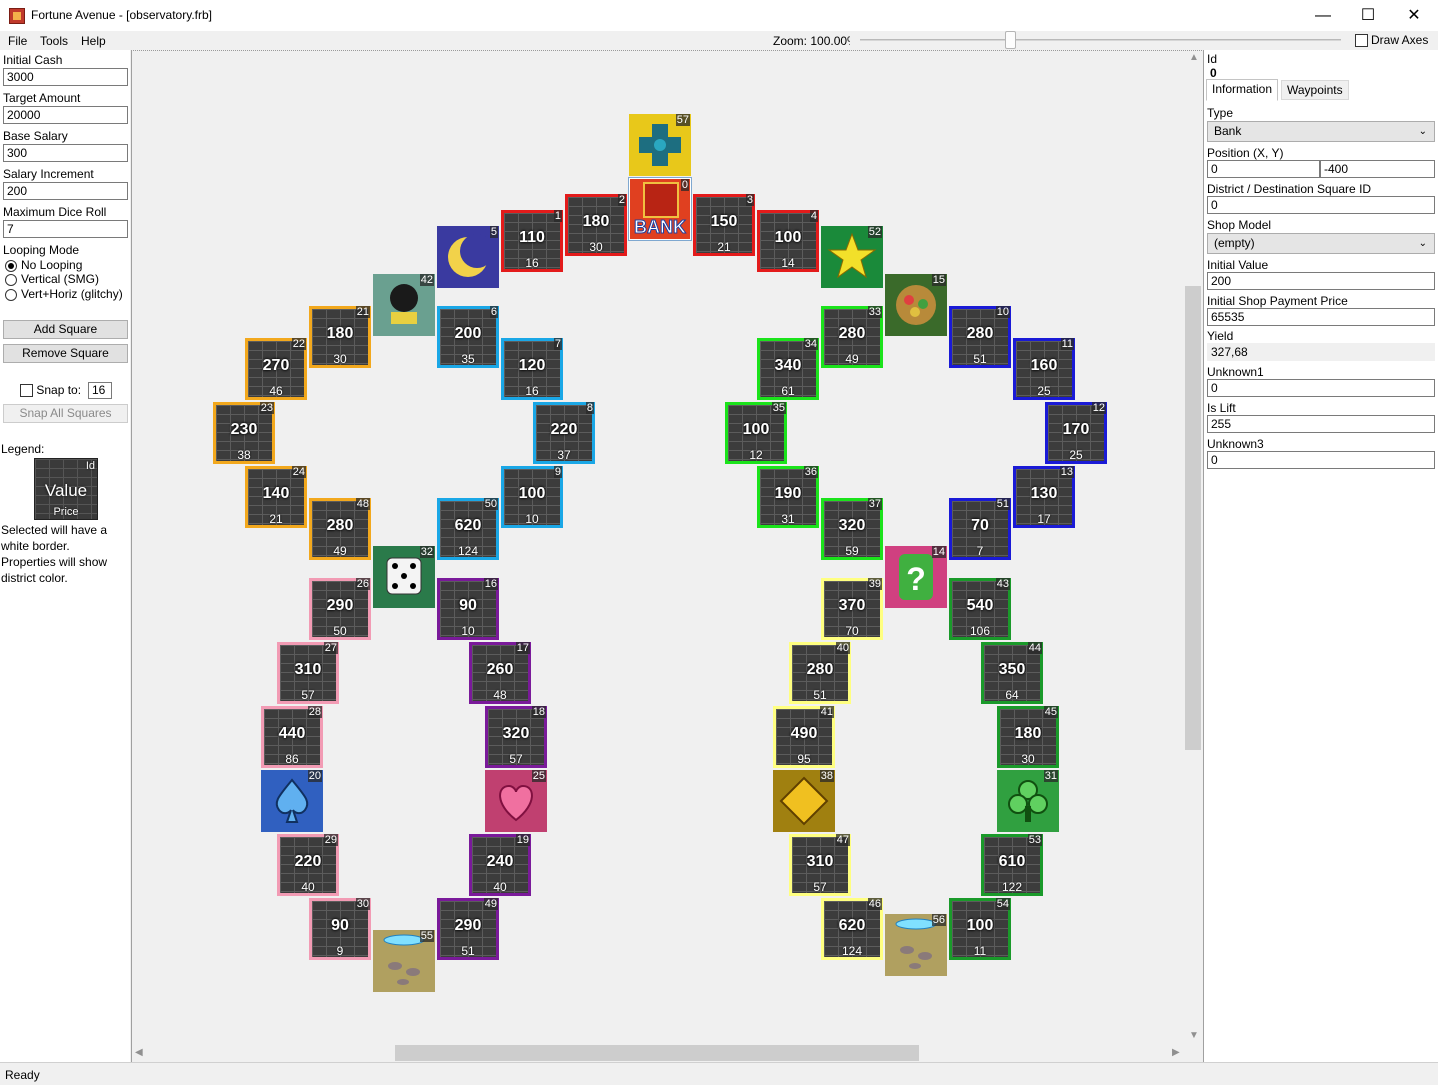  Describe the element at coordinates (65, 353) in the screenshot. I see `remove-square-button: Remove Square` at that location.